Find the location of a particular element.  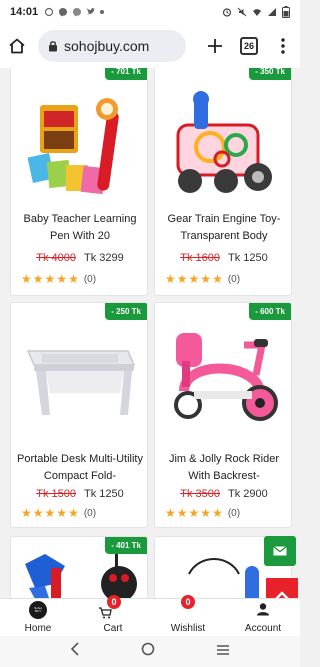

more-menu-icon is located at coordinates (283, 46).